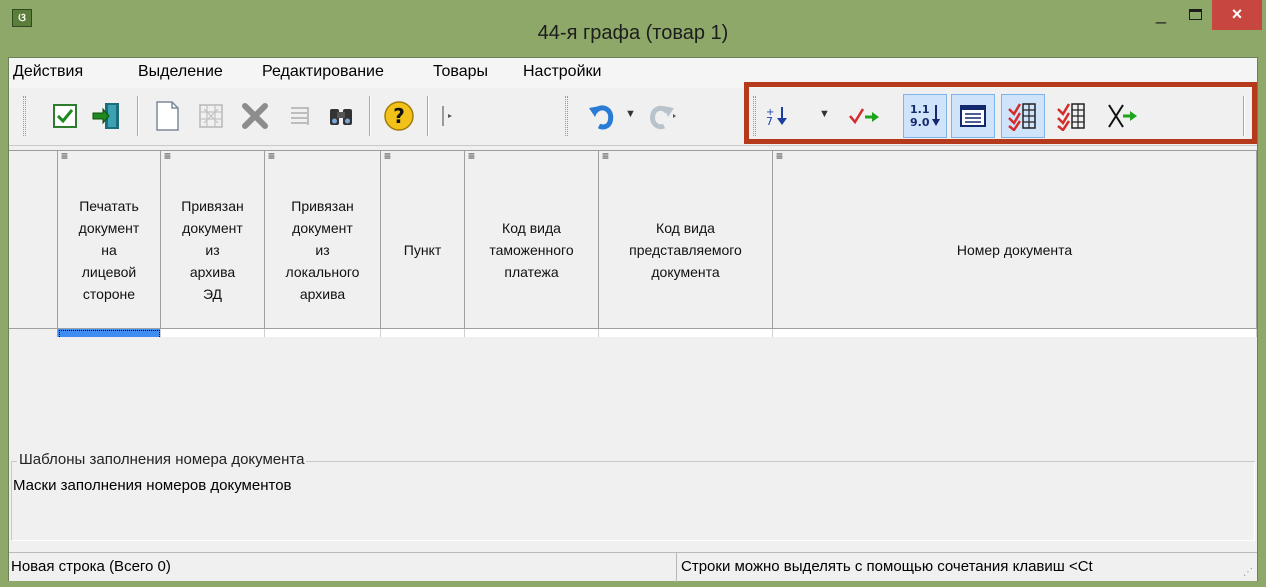  I want to click on undo-button, so click(602, 116).